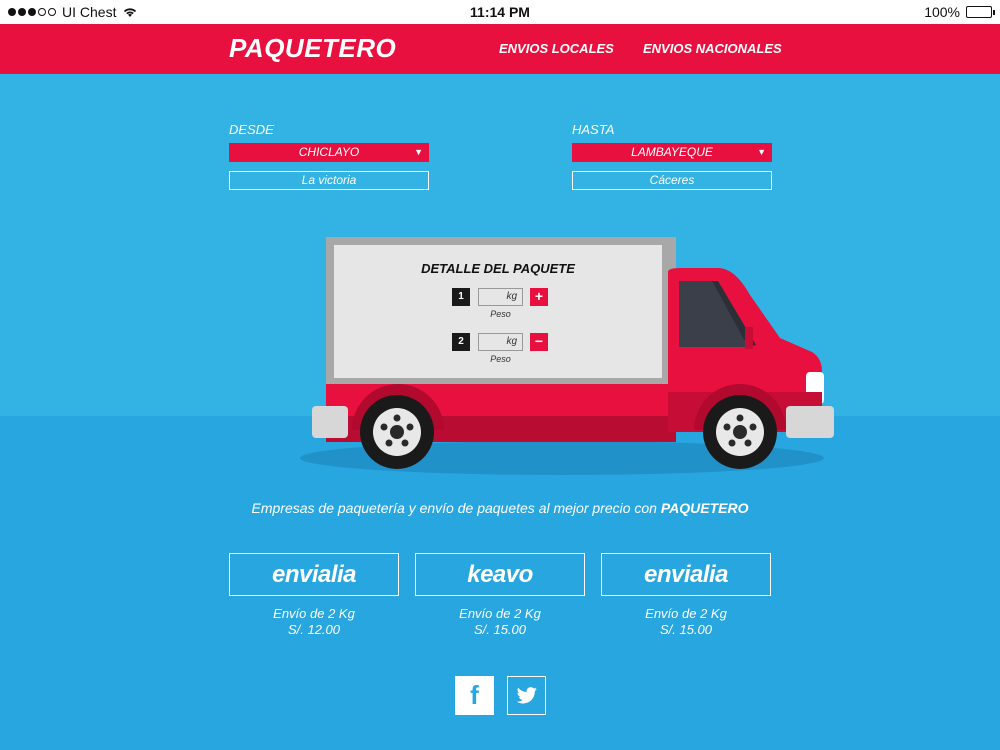 The height and width of the screenshot is (750, 1000). I want to click on carrier-offer-2: Envío de 2 Kg S/. 15.00, so click(500, 622).